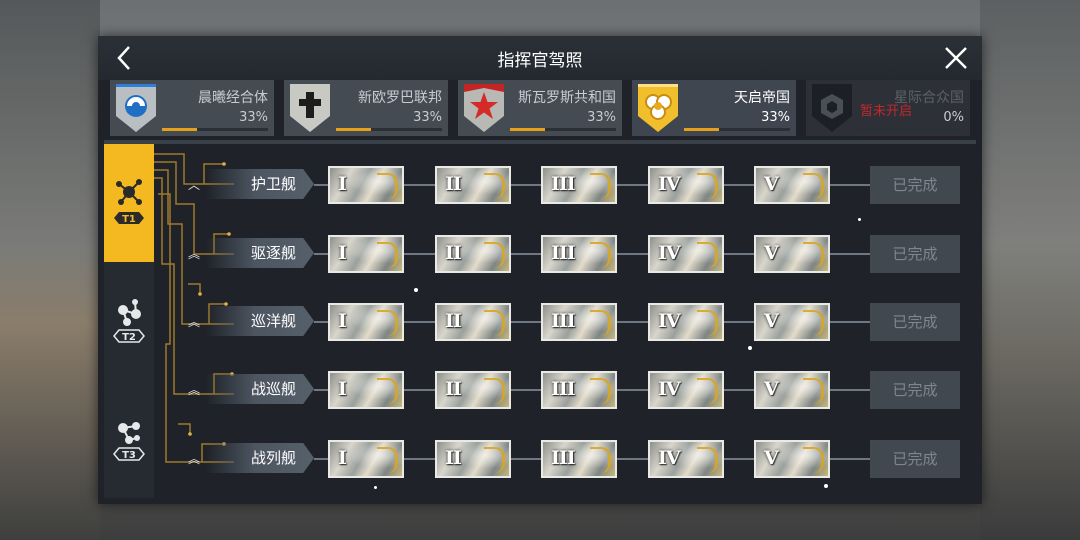 This screenshot has width=1080, height=540. What do you see at coordinates (129, 441) in the screenshot?
I see `t3-molecule-icon: T3` at bounding box center [129, 441].